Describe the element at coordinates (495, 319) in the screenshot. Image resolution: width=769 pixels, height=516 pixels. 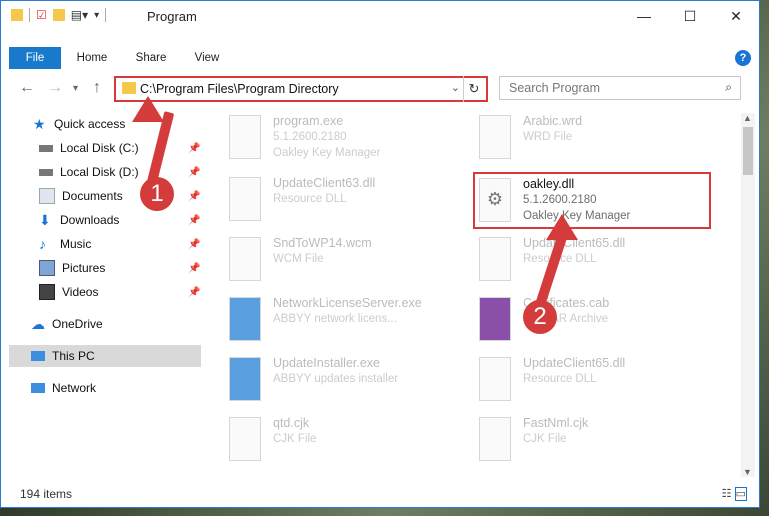
I see `archive-icon` at that location.